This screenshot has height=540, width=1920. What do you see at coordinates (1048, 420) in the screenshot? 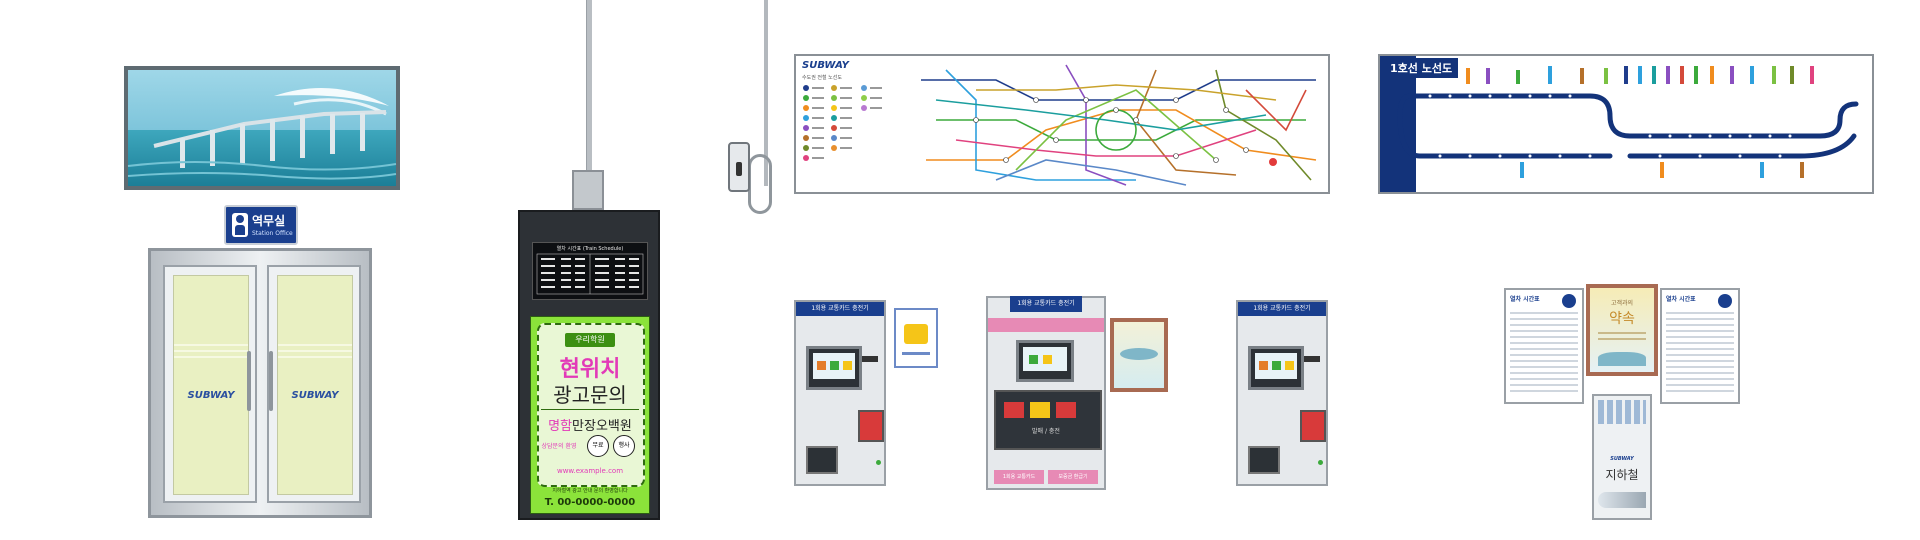
I see `kiosk-center-button-panel: 발매 / 충전` at bounding box center [1048, 420].